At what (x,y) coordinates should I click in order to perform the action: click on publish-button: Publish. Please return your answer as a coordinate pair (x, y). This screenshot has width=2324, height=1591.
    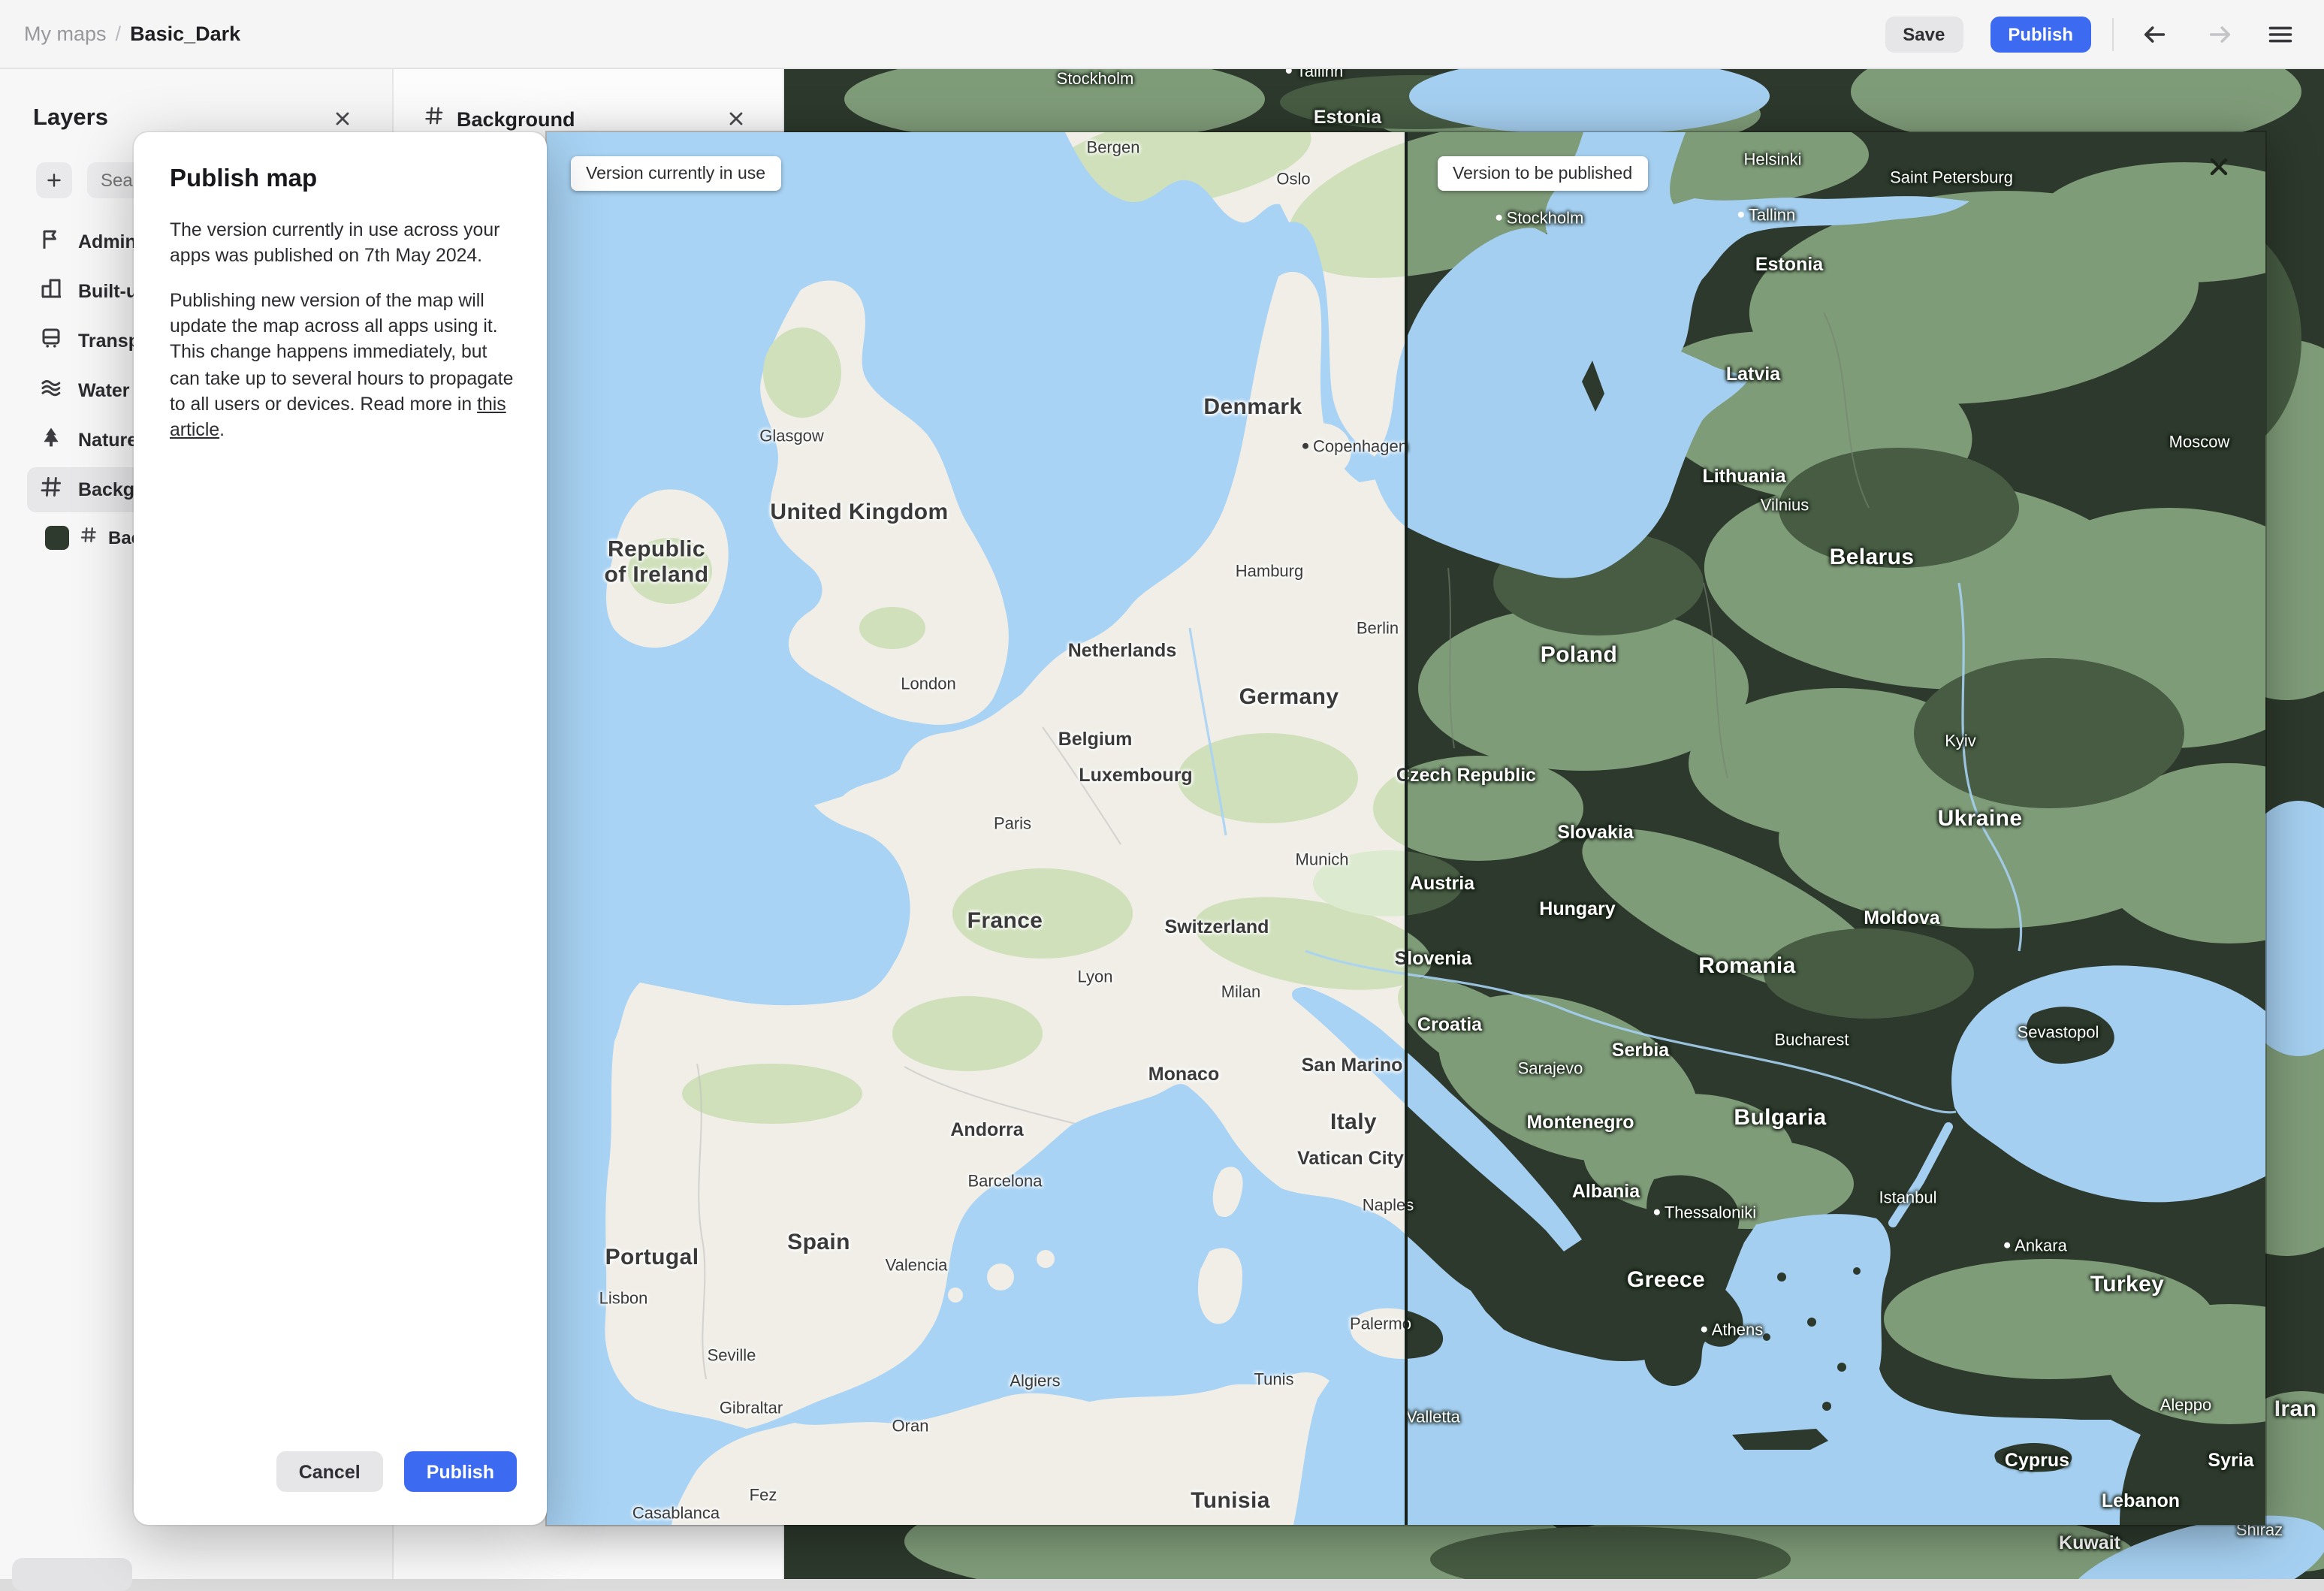
    Looking at the image, I should click on (2040, 34).